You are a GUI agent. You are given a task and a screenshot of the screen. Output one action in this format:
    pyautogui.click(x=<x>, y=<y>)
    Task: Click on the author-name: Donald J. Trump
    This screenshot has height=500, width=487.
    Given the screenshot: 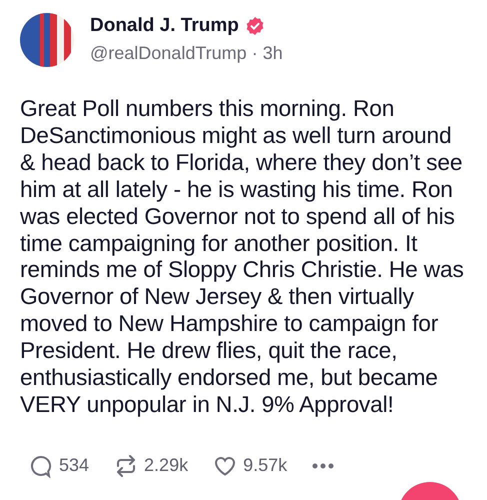 What is the action you would take?
    pyautogui.click(x=164, y=26)
    